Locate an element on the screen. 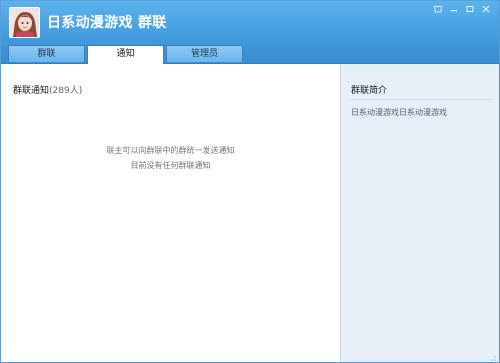 Image resolution: width=500 pixels, height=363 pixels. close-icon is located at coordinates (486, 9).